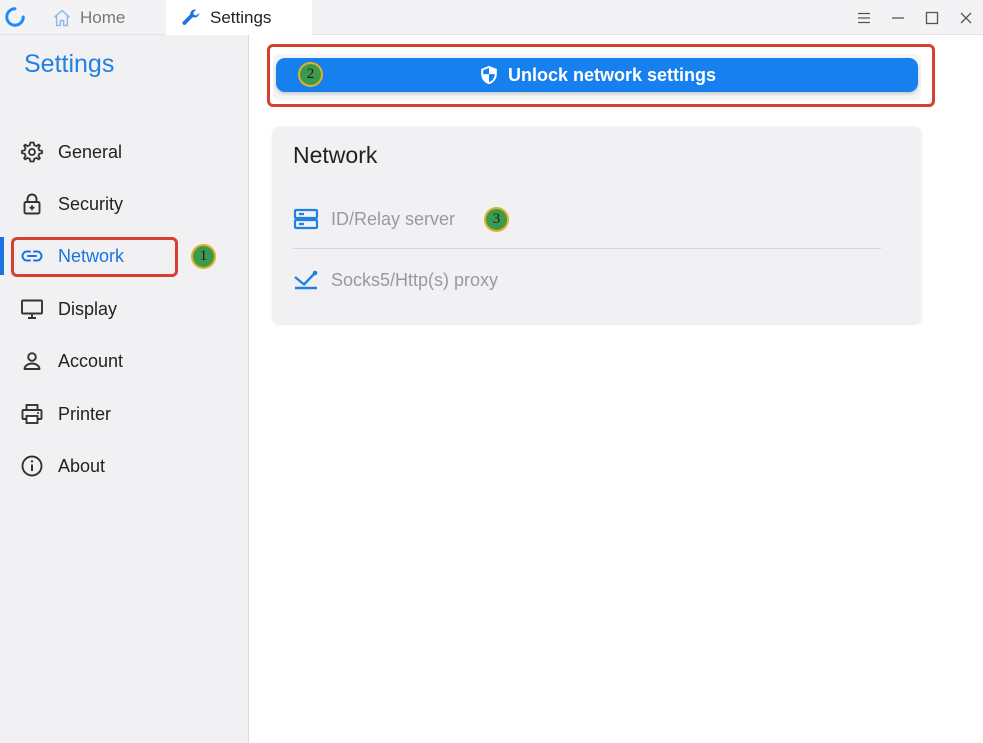  Describe the element at coordinates (91, 203) in the screenshot. I see `sidebar-item-label: Security` at that location.